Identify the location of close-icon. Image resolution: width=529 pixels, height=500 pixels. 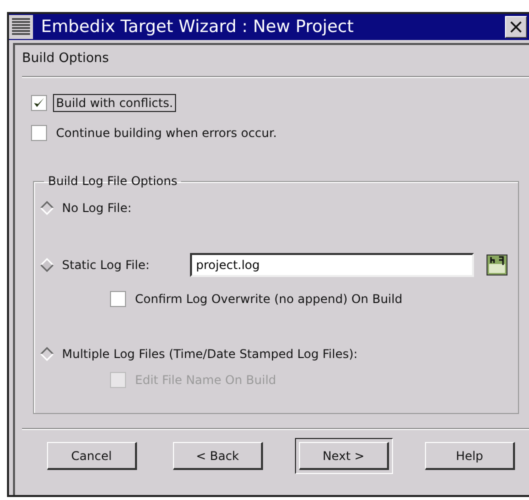
(516, 27).